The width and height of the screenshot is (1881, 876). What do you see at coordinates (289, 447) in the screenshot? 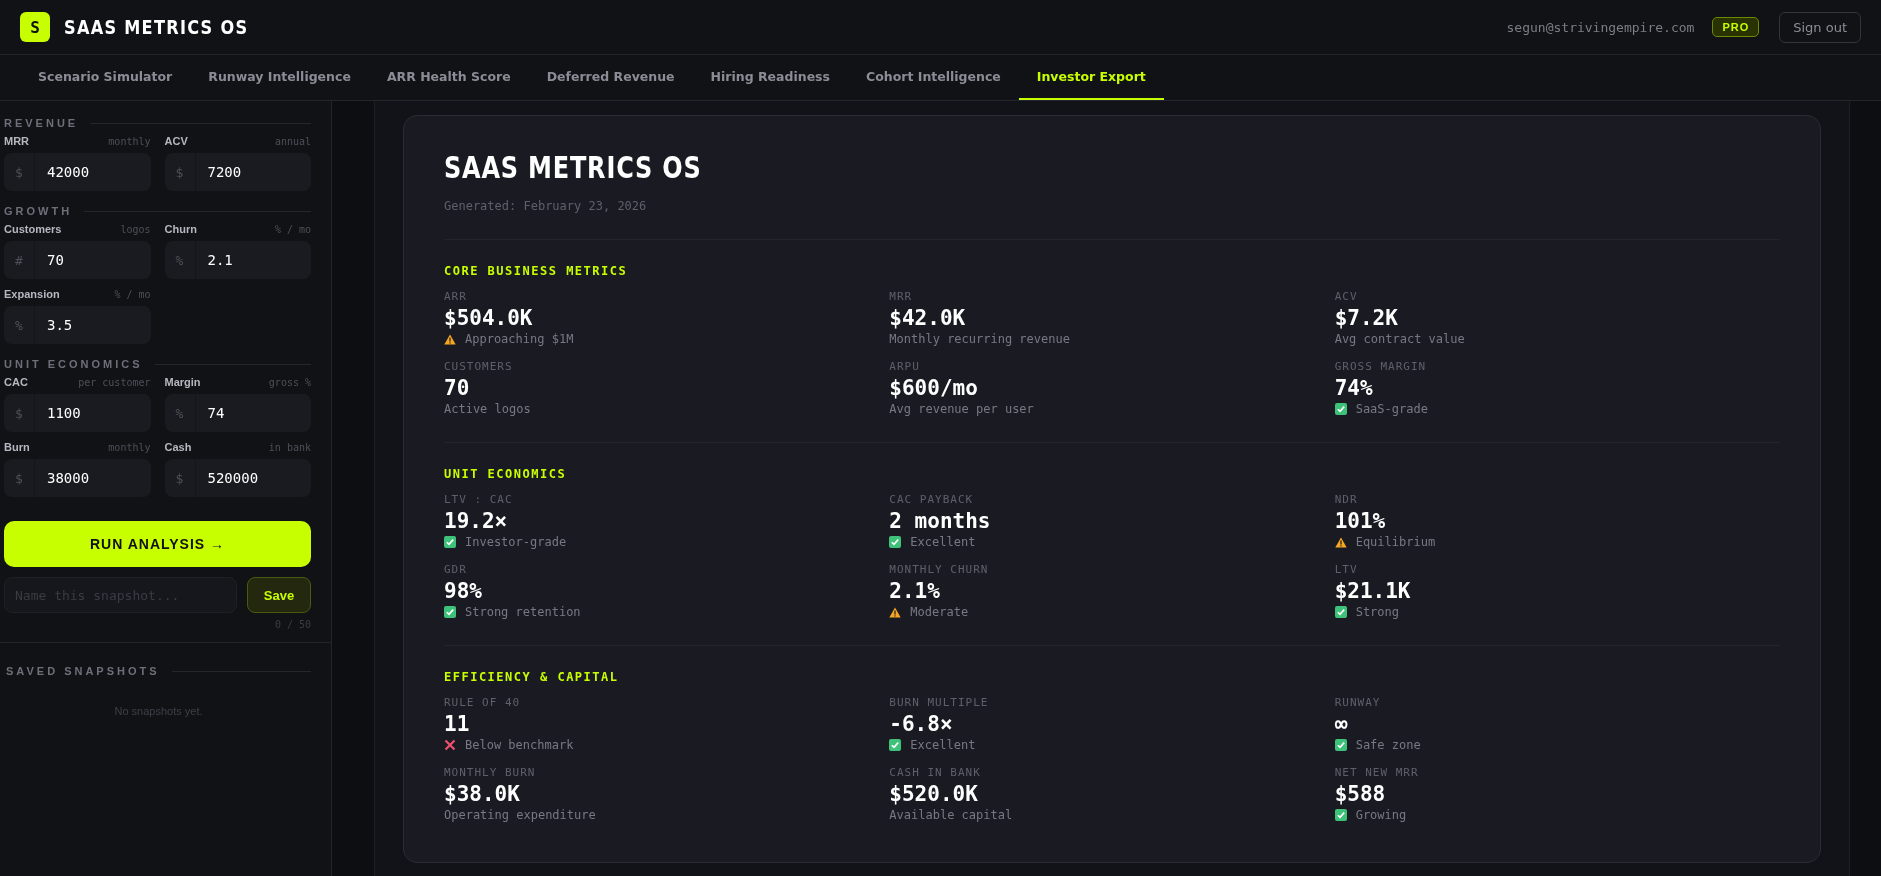
I see `unit-label: in bank` at bounding box center [289, 447].